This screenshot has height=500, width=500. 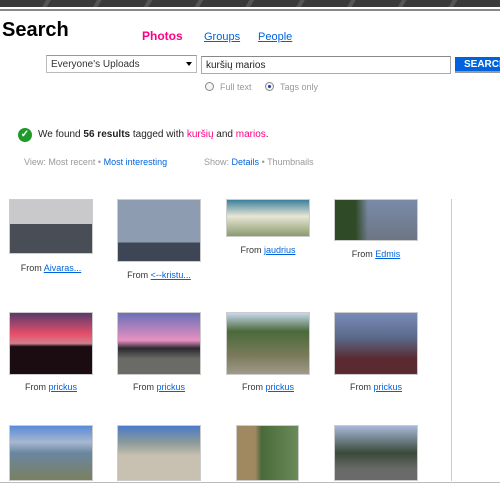 What do you see at coordinates (269, 86) in the screenshot?
I see `tags-only-radio` at bounding box center [269, 86].